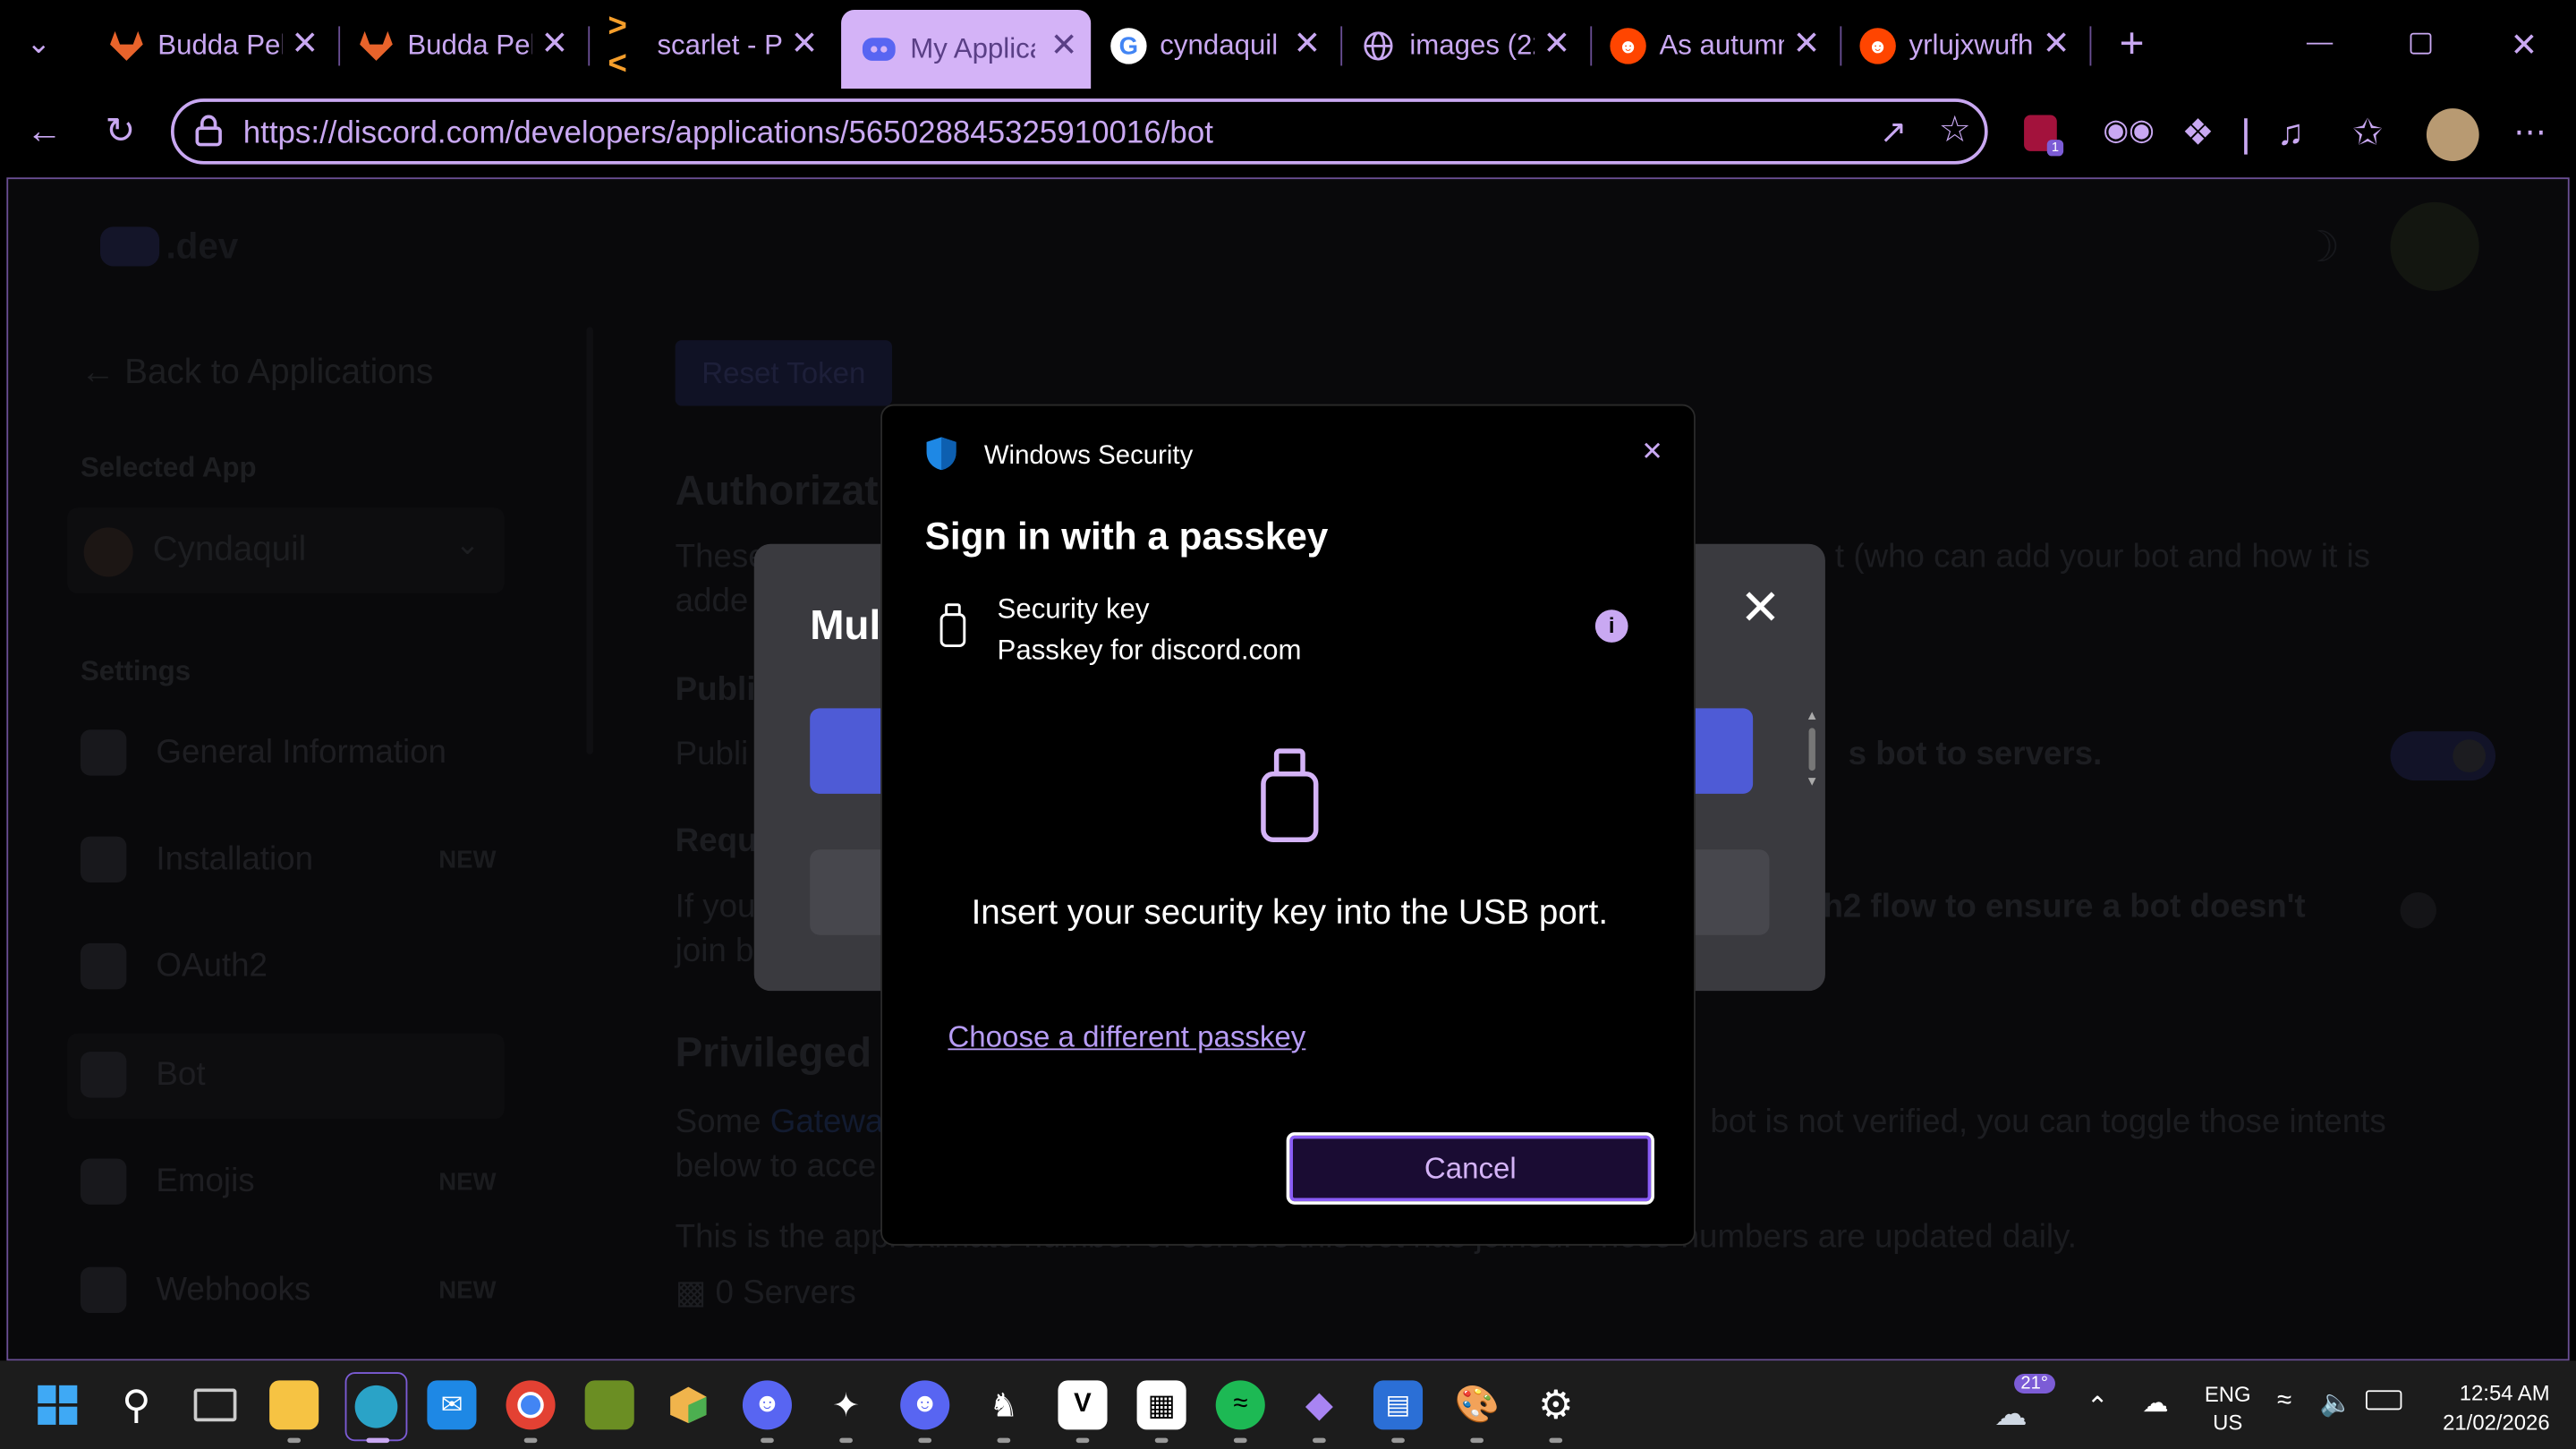 Image resolution: width=2576 pixels, height=1449 pixels. Describe the element at coordinates (925, 1412) in the screenshot. I see `discord-canary-icon: ☻` at that location.